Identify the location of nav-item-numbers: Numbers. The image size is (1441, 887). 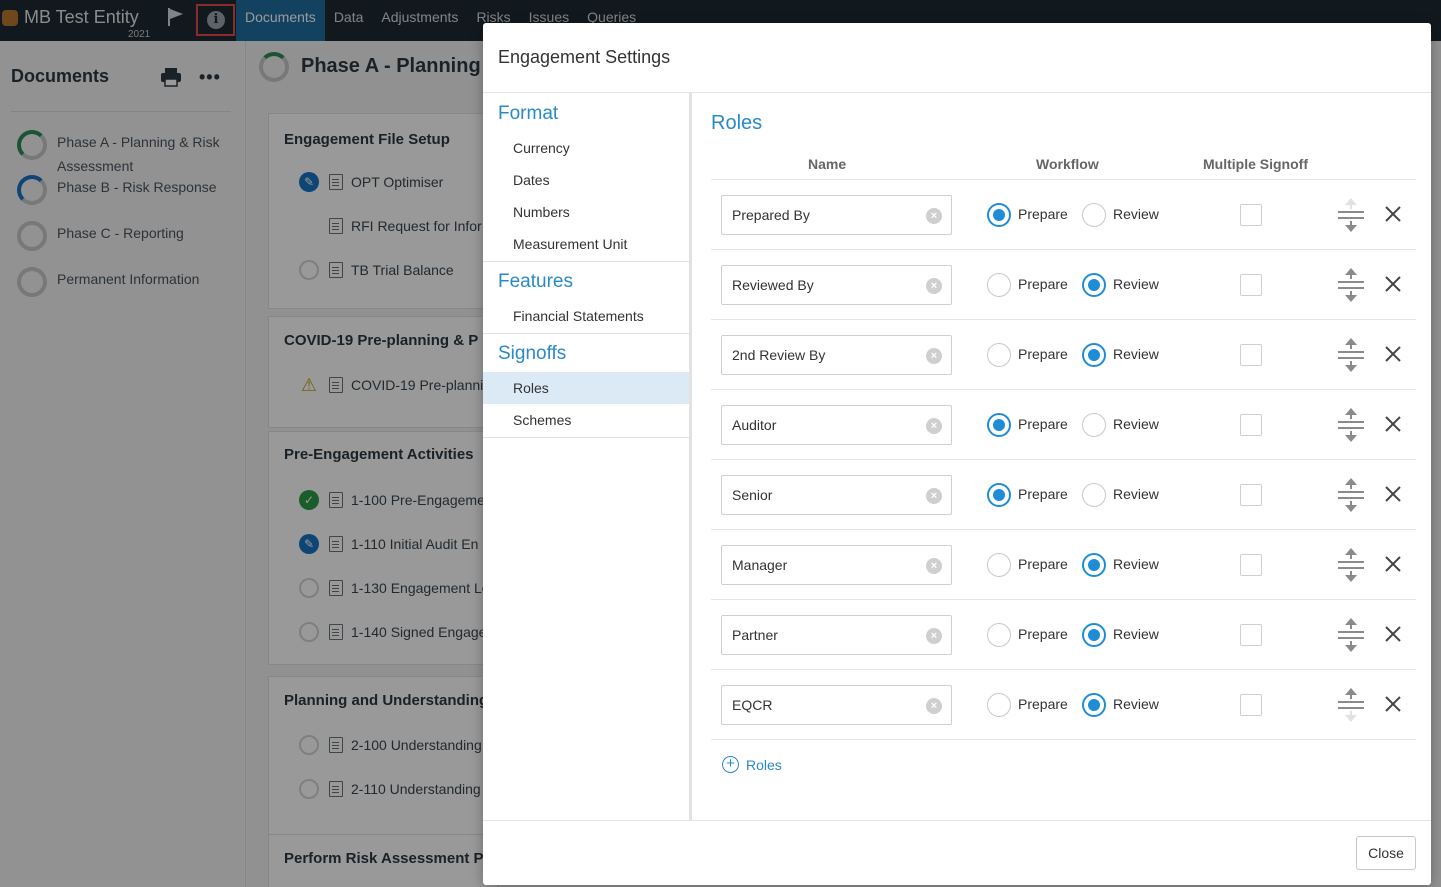
(586, 212).